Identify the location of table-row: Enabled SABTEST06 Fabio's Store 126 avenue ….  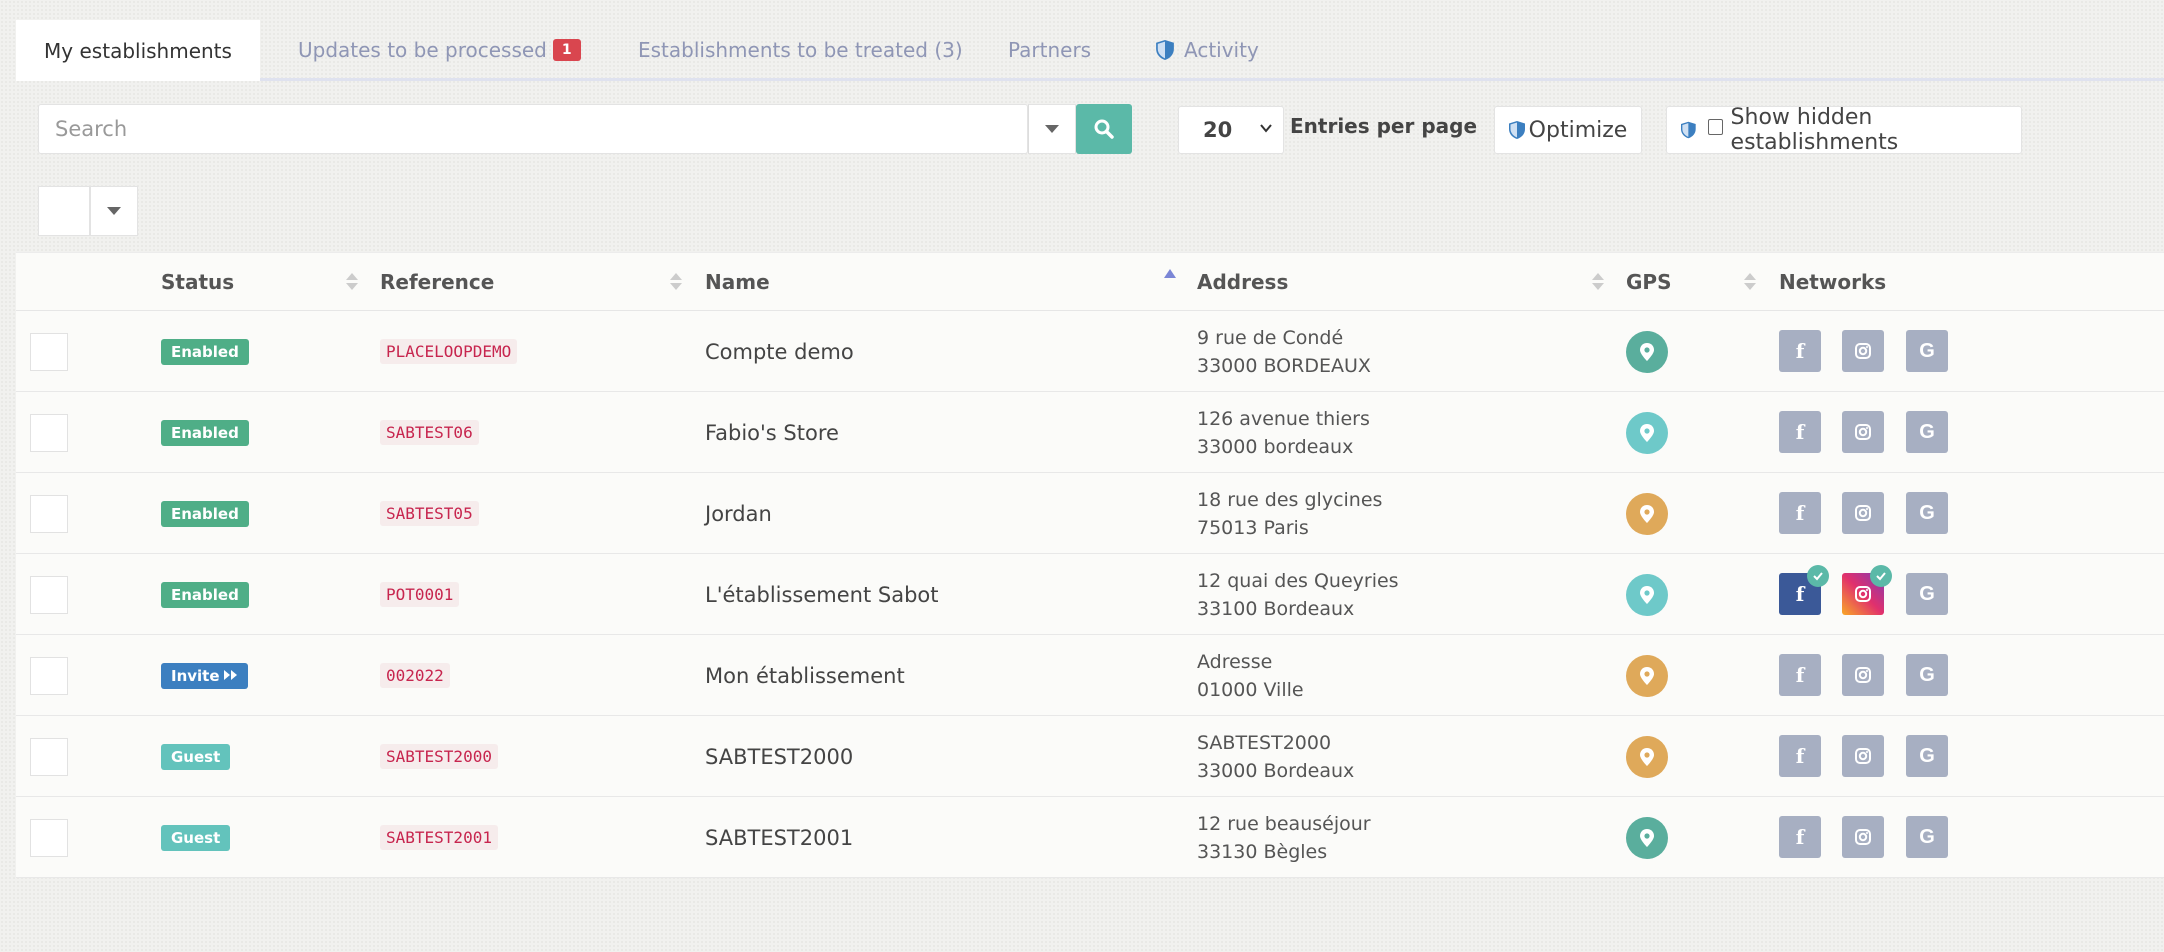
(1090, 432).